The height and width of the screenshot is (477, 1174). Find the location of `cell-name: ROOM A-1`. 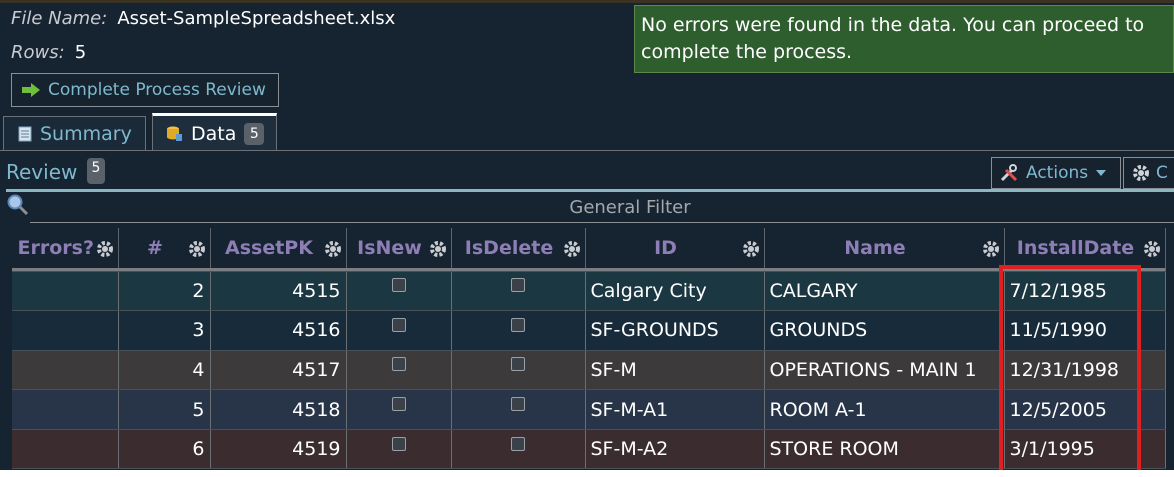

cell-name: ROOM A-1 is located at coordinates (884, 409).